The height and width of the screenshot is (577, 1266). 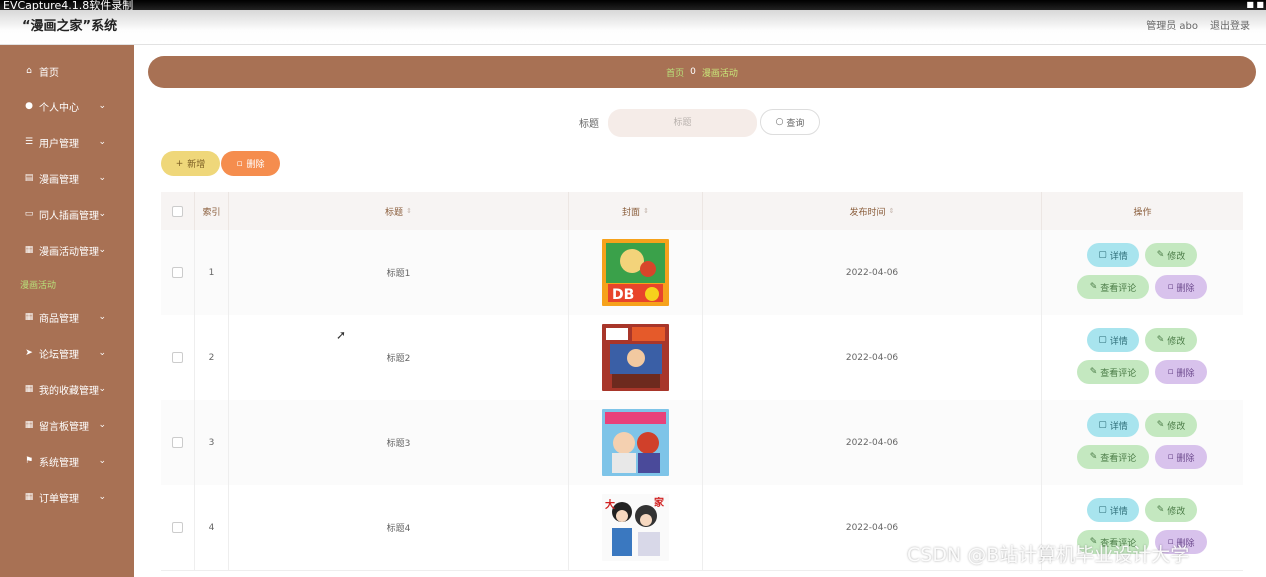 I want to click on select-all-cell, so click(x=178, y=211).